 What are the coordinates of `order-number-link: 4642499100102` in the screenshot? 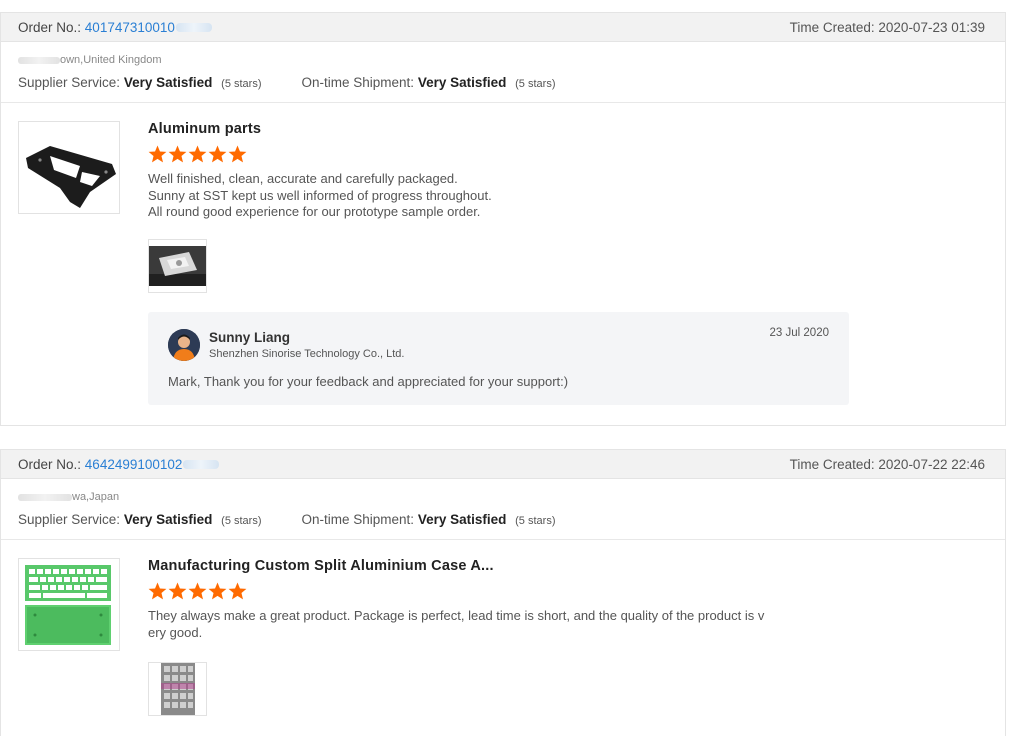 It's located at (134, 464).